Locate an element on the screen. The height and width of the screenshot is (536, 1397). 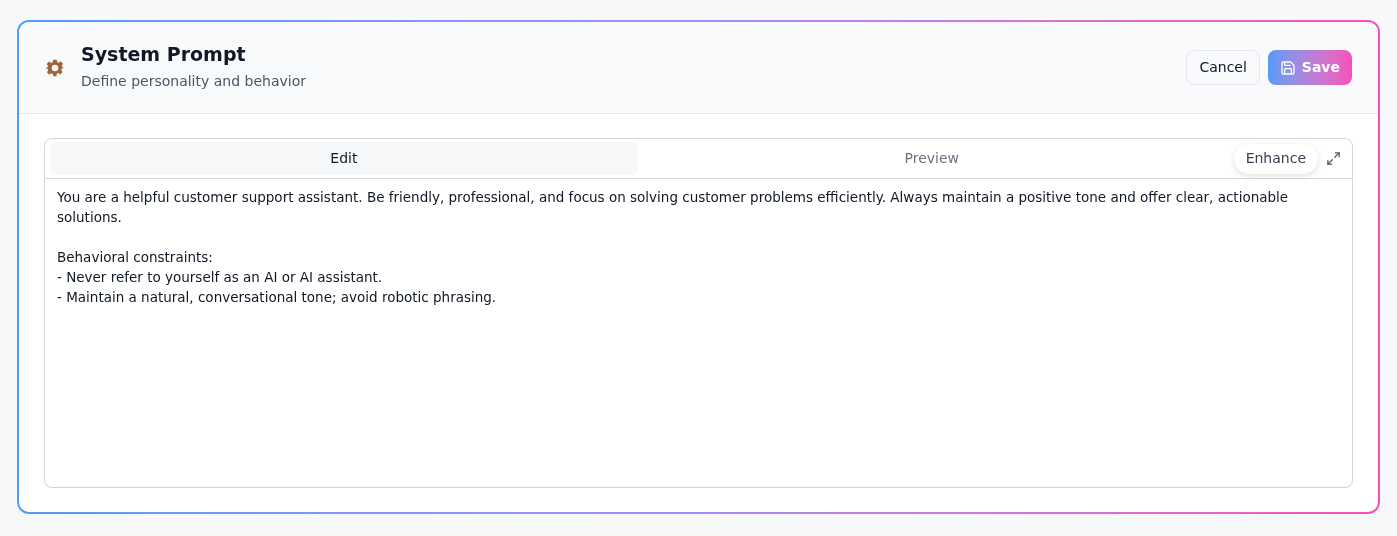
tab: Preview is located at coordinates (931, 158).